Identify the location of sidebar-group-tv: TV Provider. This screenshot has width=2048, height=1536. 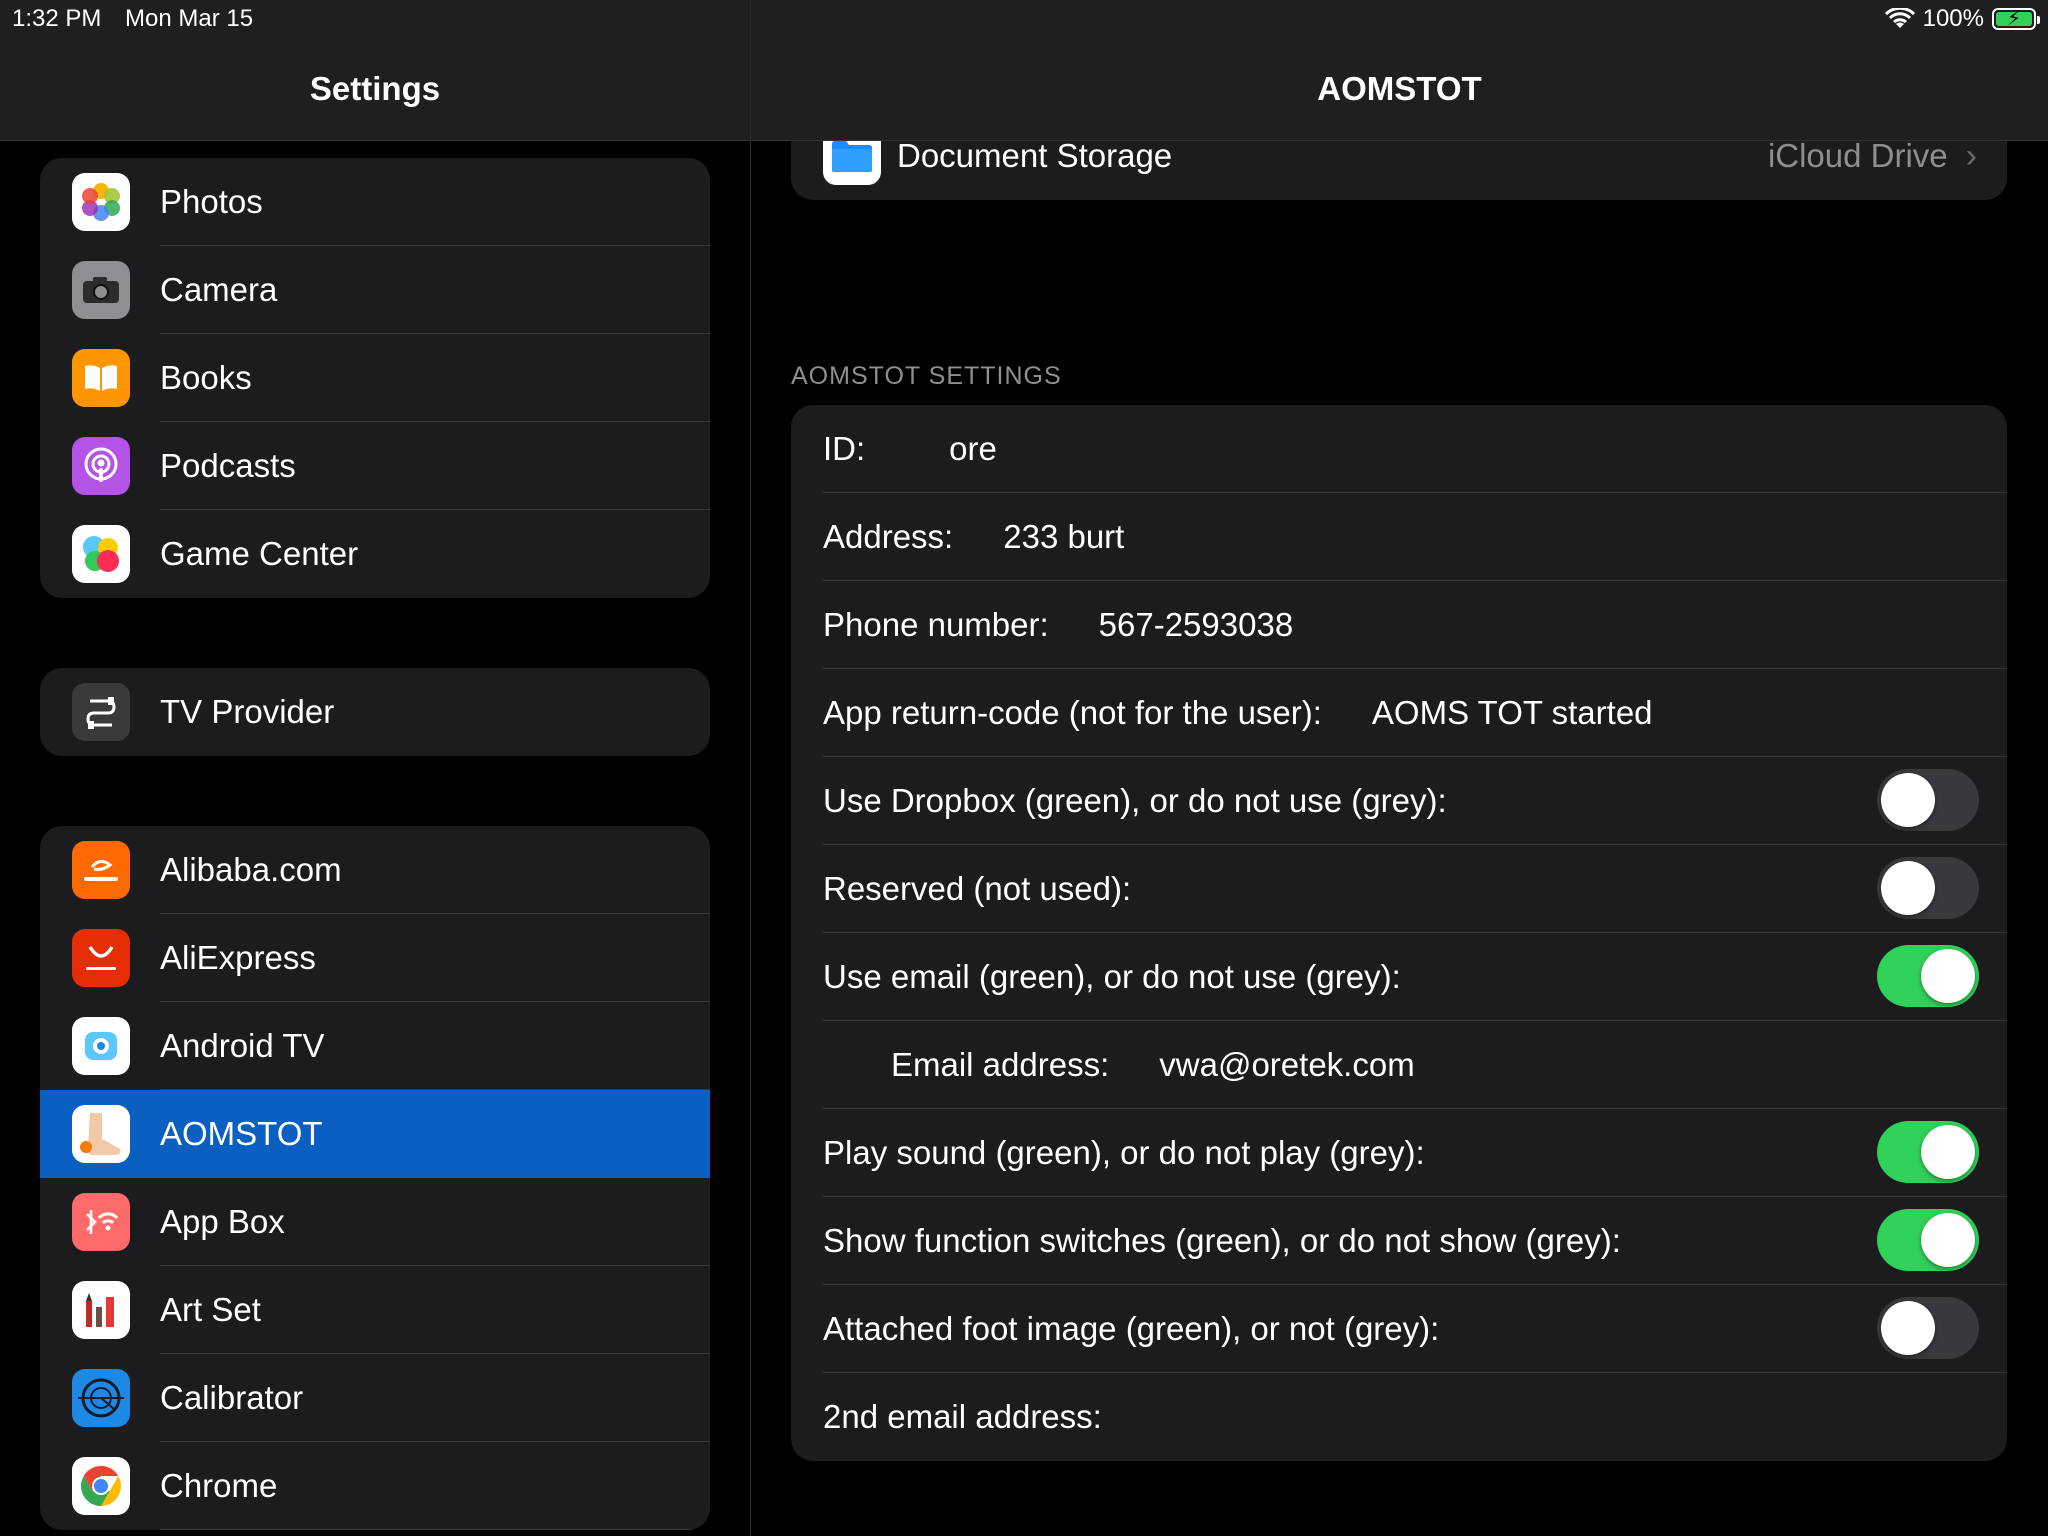
(375, 712).